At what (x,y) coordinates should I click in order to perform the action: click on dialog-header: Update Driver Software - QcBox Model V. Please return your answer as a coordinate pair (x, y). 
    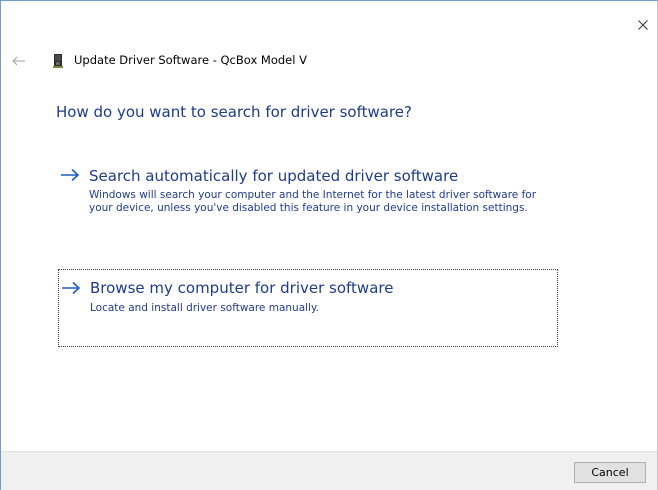
    Looking at the image, I should click on (201, 61).